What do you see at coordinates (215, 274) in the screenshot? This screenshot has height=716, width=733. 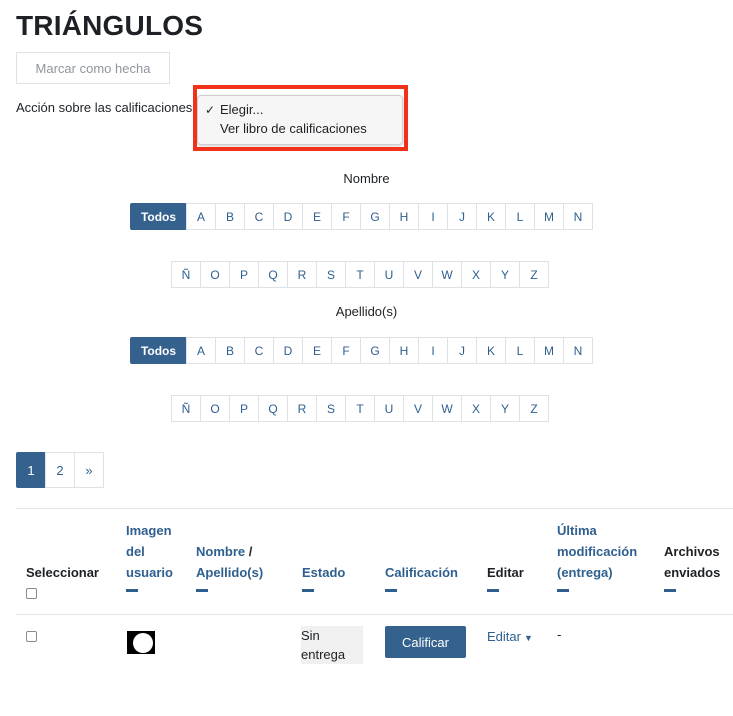 I see `first-name-filter-letter-button: O` at bounding box center [215, 274].